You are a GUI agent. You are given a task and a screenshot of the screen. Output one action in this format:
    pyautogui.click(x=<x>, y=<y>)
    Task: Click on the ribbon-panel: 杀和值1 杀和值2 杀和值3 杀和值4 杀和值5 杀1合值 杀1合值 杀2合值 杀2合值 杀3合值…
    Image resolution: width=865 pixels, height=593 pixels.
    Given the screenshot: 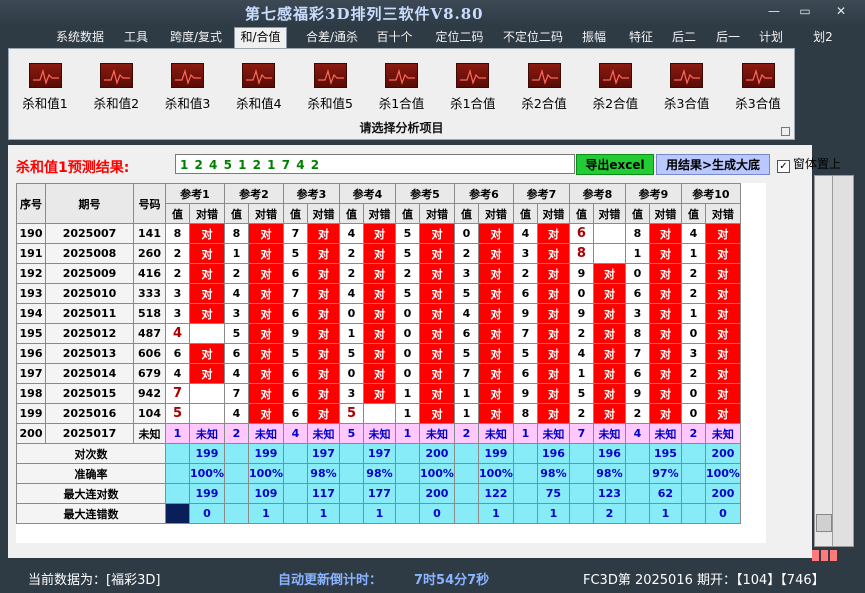 What is the action you would take?
    pyautogui.click(x=401, y=94)
    